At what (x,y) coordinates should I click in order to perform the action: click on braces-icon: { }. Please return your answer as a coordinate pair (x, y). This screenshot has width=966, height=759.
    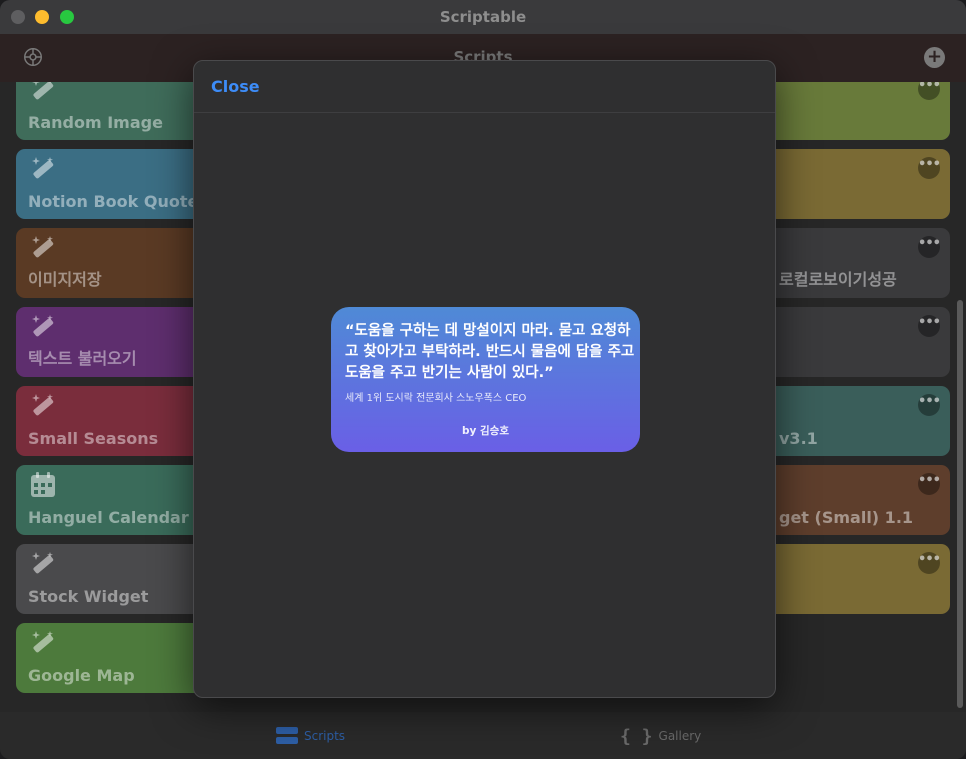
    Looking at the image, I should click on (636, 736).